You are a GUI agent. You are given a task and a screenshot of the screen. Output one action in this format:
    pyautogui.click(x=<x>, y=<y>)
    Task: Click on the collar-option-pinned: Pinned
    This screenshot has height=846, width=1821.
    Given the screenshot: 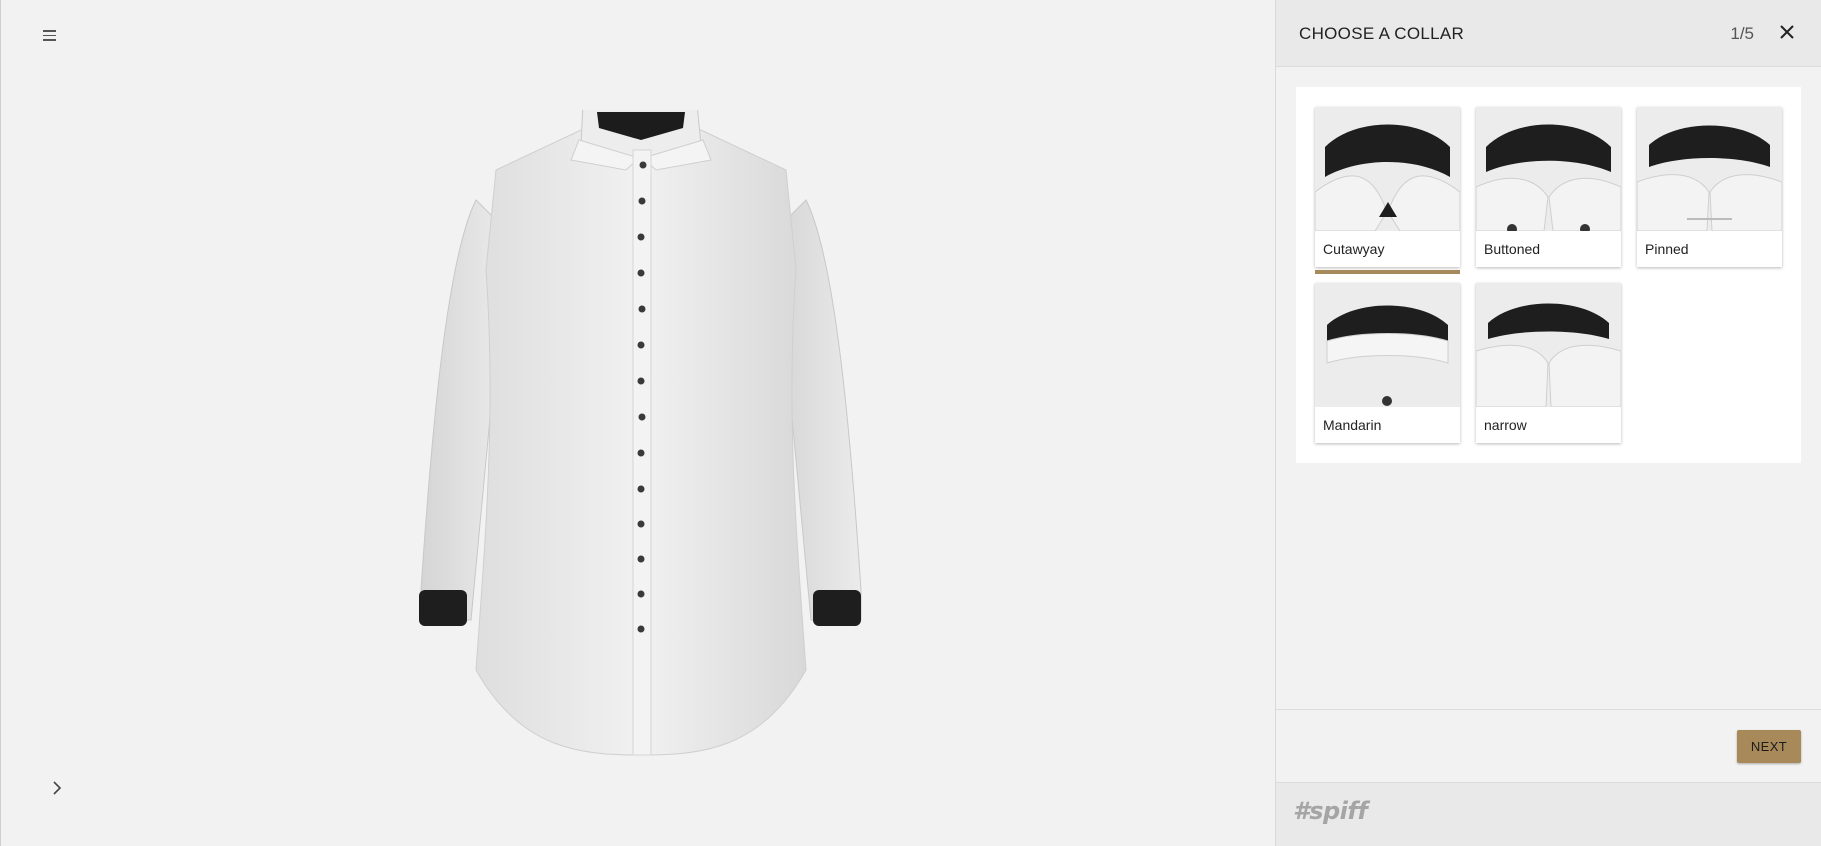 What is the action you would take?
    pyautogui.click(x=1709, y=187)
    